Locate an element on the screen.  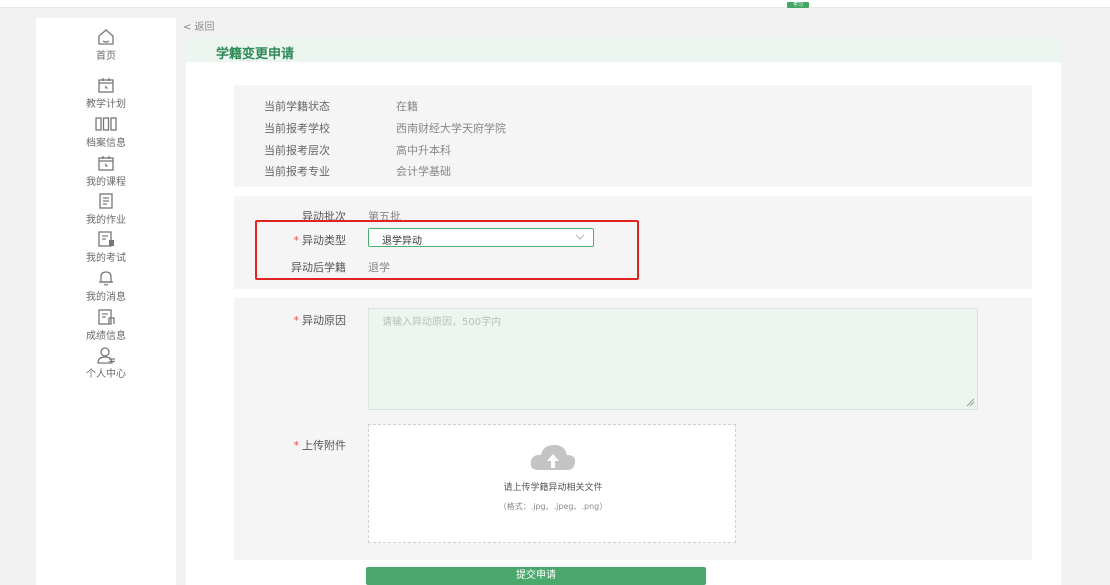
archive-icon is located at coordinates (106, 124).